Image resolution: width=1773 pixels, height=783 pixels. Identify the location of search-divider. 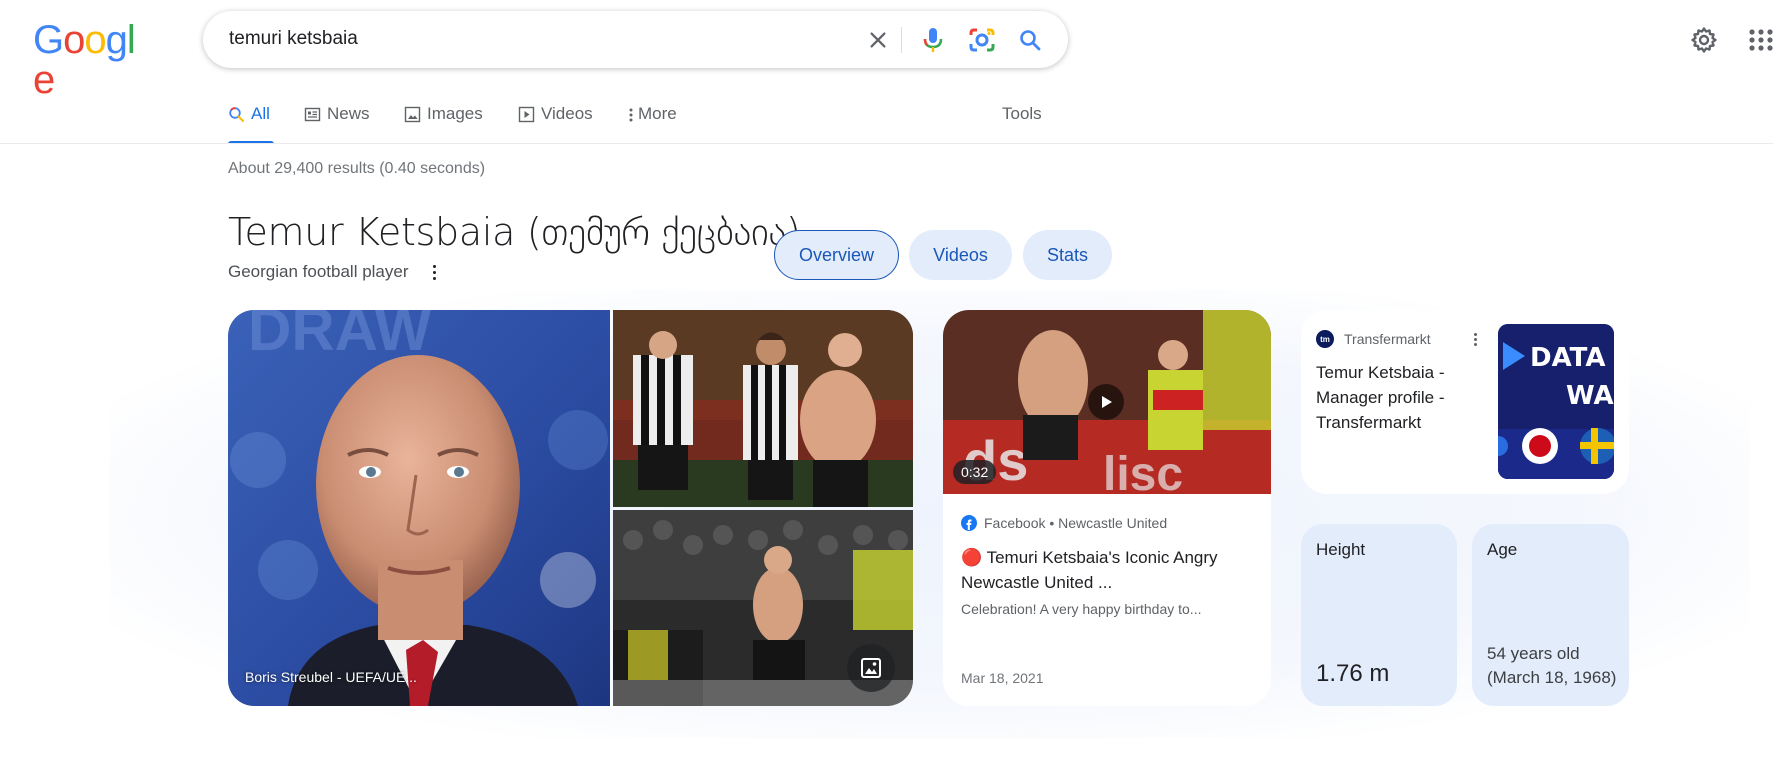
(901, 40).